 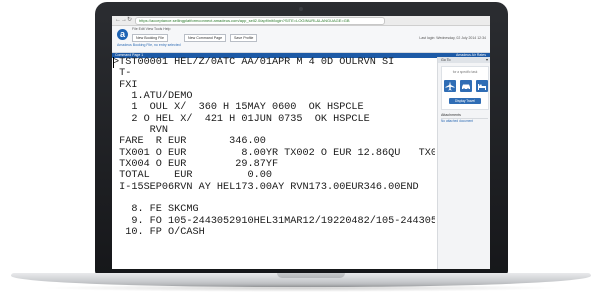 I want to click on laptop-shadow, so click(x=300, y=288).